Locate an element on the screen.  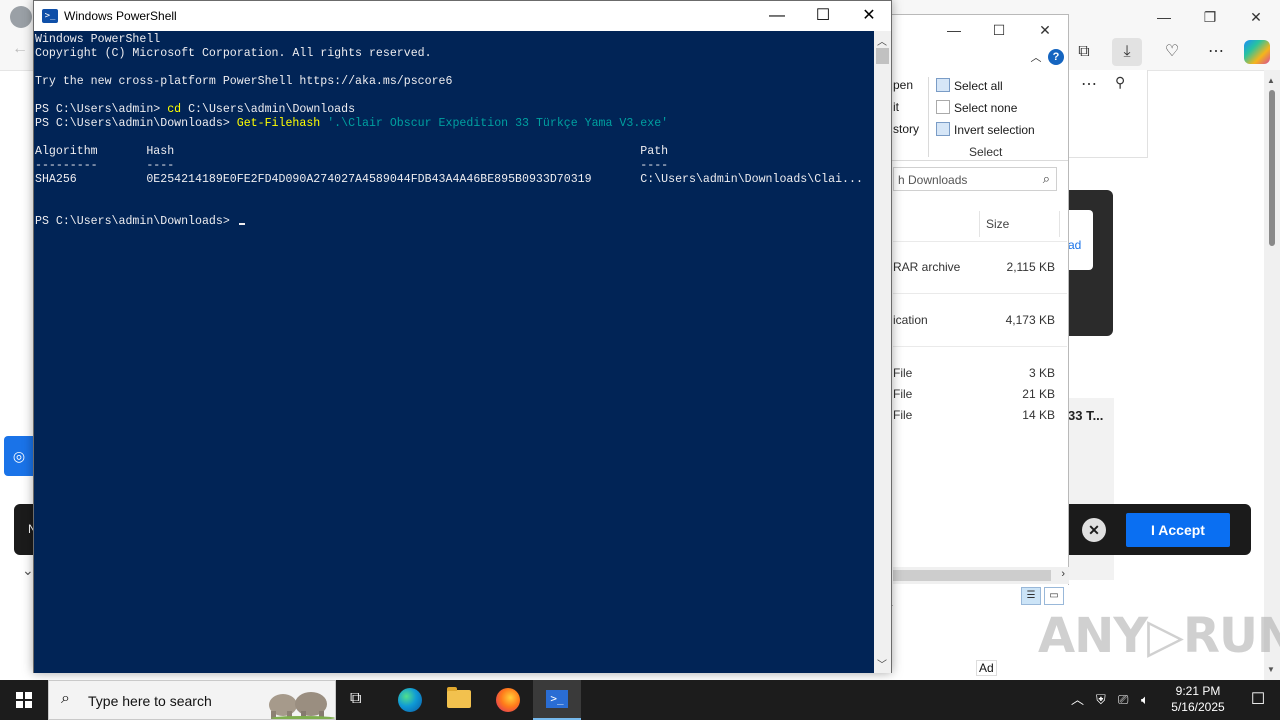
explorer-maximize-button: ☐ is located at coordinates (999, 30).